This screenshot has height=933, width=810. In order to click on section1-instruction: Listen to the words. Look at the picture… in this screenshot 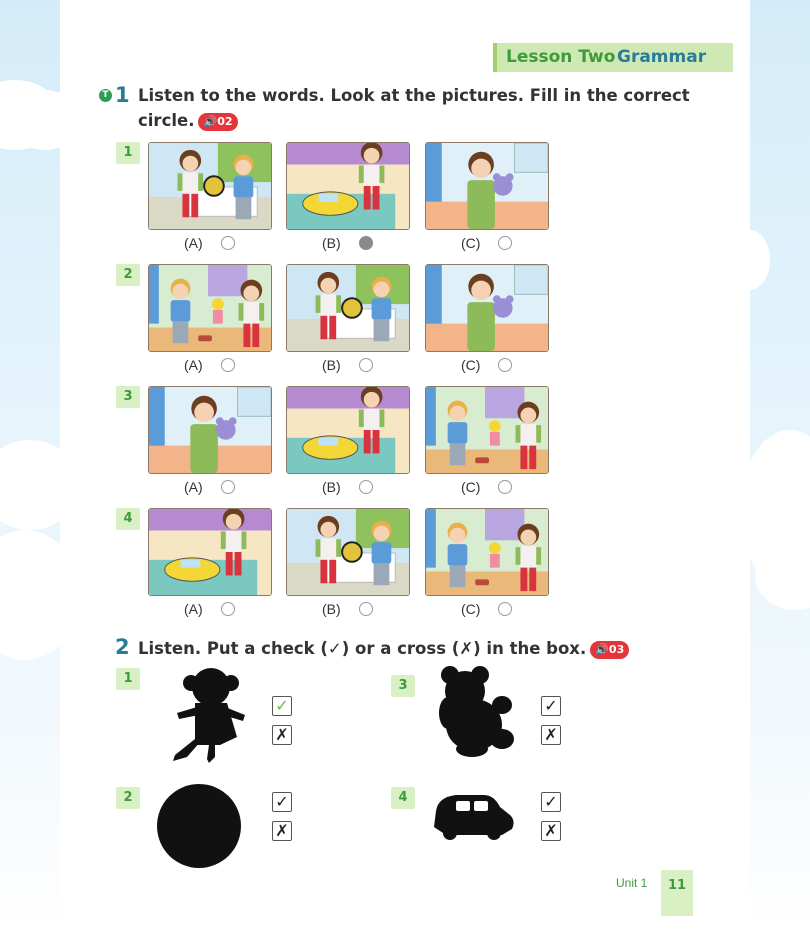, I will do `click(418, 108)`.